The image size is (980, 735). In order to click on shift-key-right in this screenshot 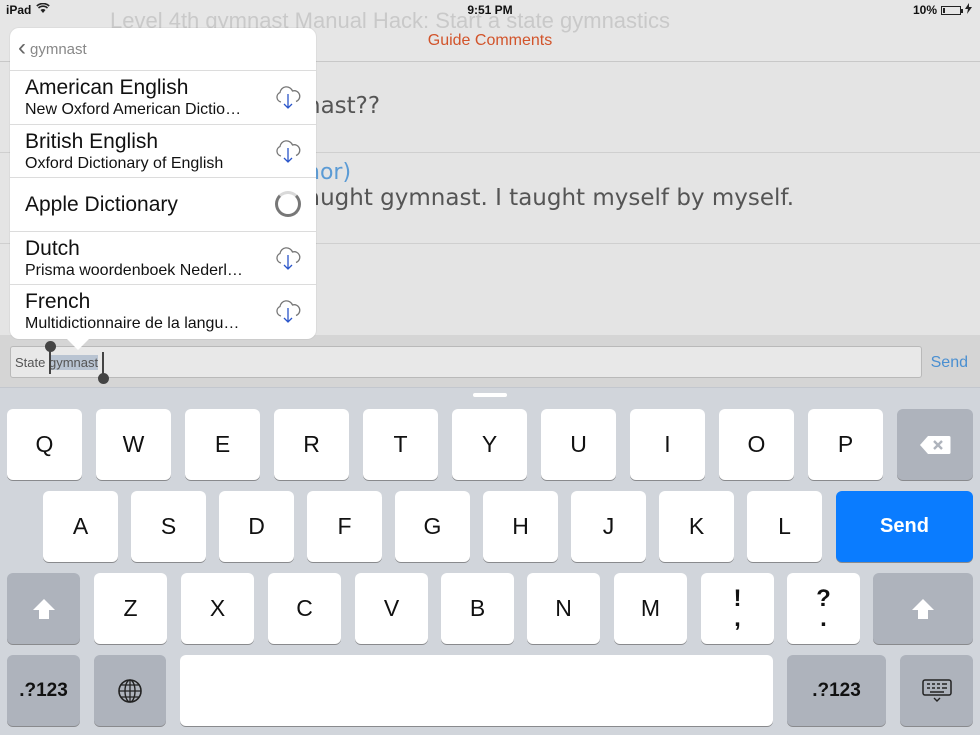, I will do `click(923, 608)`.